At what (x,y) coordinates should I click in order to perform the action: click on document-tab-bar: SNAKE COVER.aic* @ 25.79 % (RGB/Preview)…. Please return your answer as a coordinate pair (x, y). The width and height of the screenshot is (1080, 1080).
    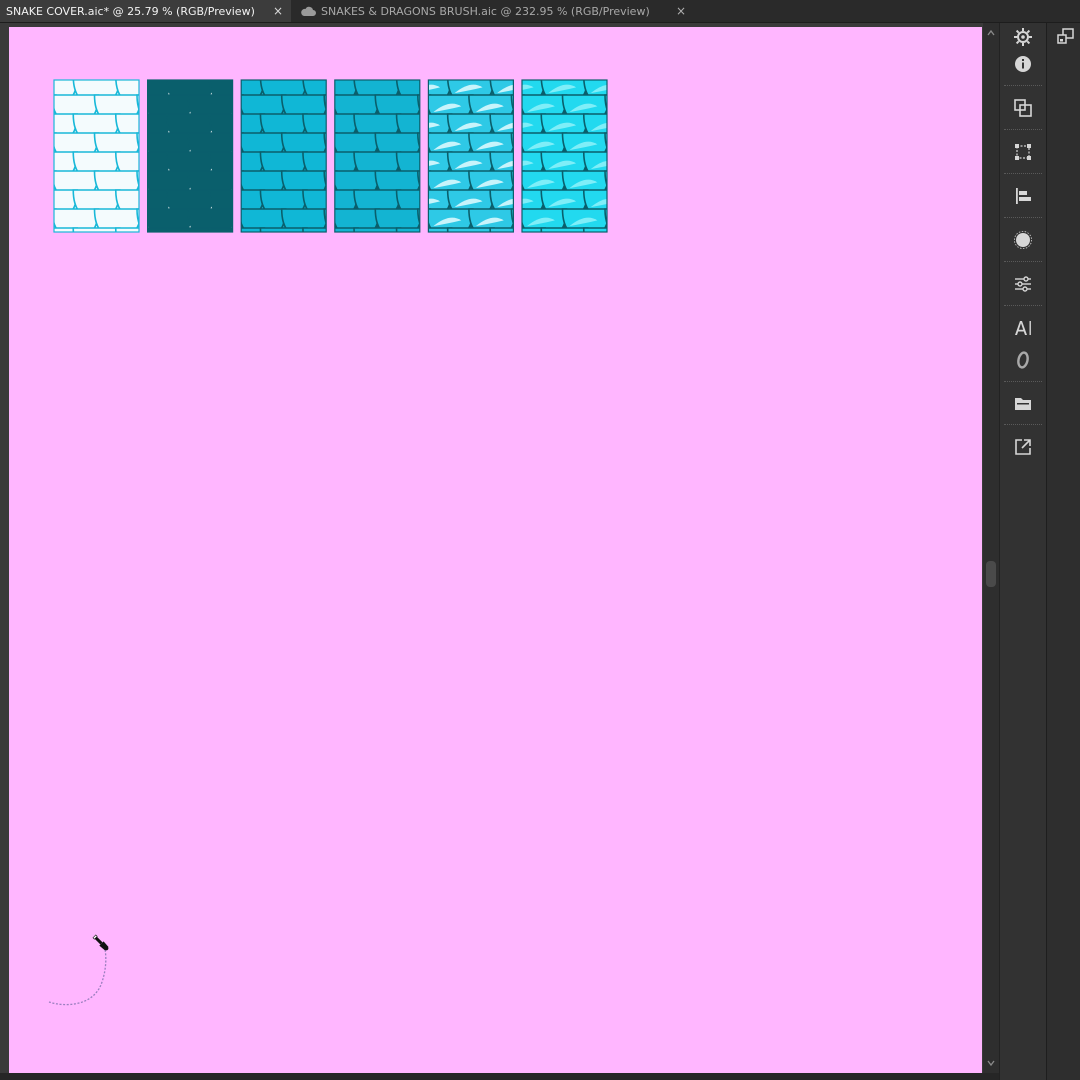
    Looking at the image, I should click on (540, 11).